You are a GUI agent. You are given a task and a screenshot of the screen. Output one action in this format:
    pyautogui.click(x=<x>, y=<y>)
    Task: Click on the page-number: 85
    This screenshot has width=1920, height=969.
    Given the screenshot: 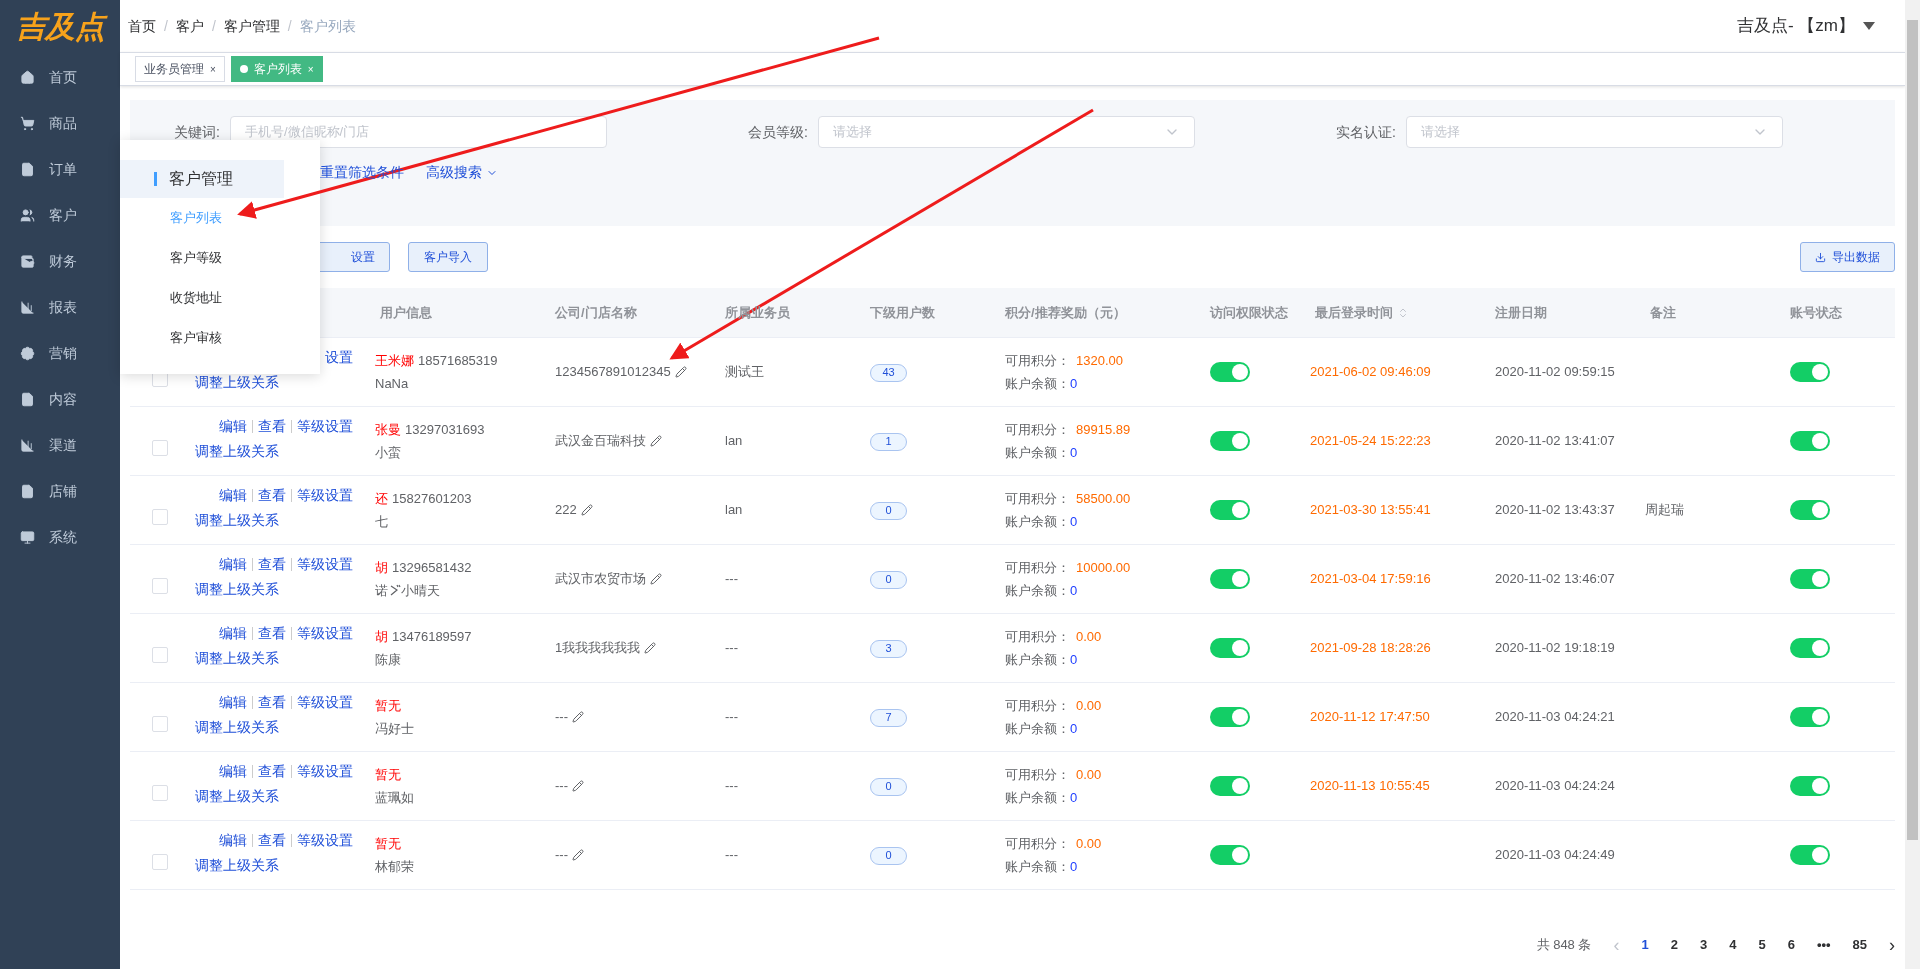 What is the action you would take?
    pyautogui.click(x=1859, y=945)
    